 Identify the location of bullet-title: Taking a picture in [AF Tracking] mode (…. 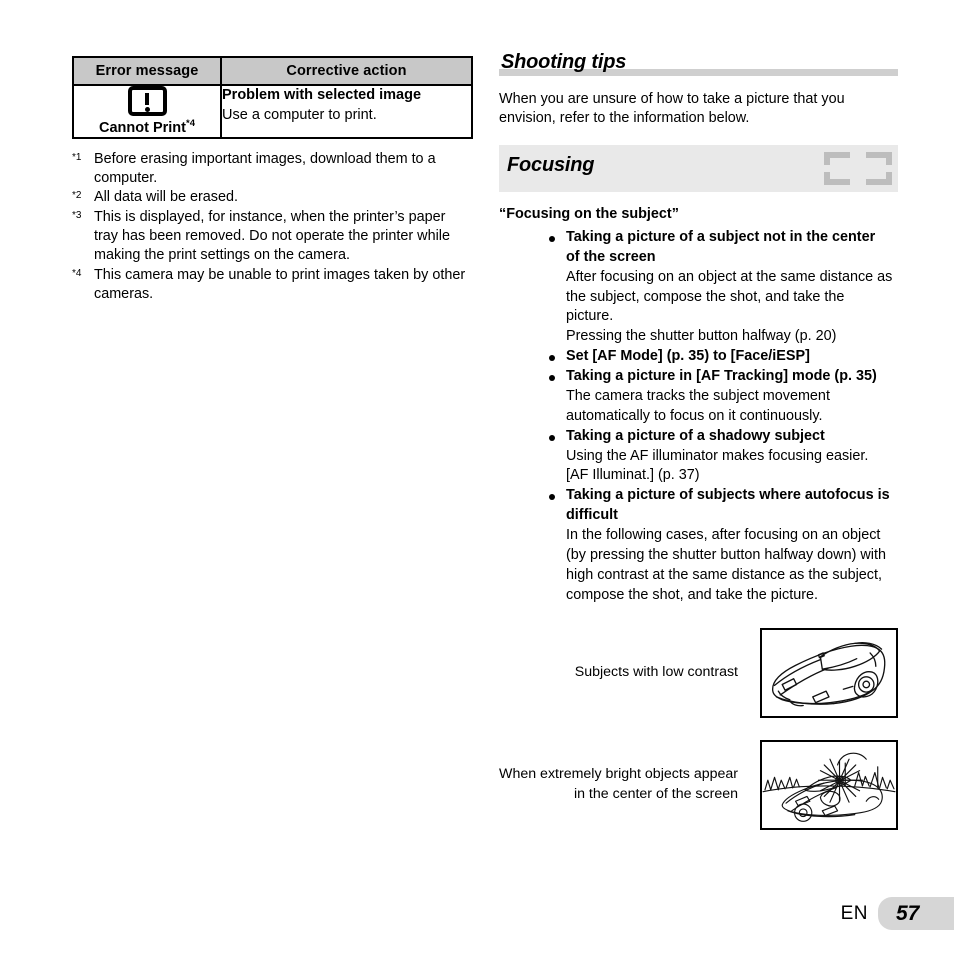
(721, 376).